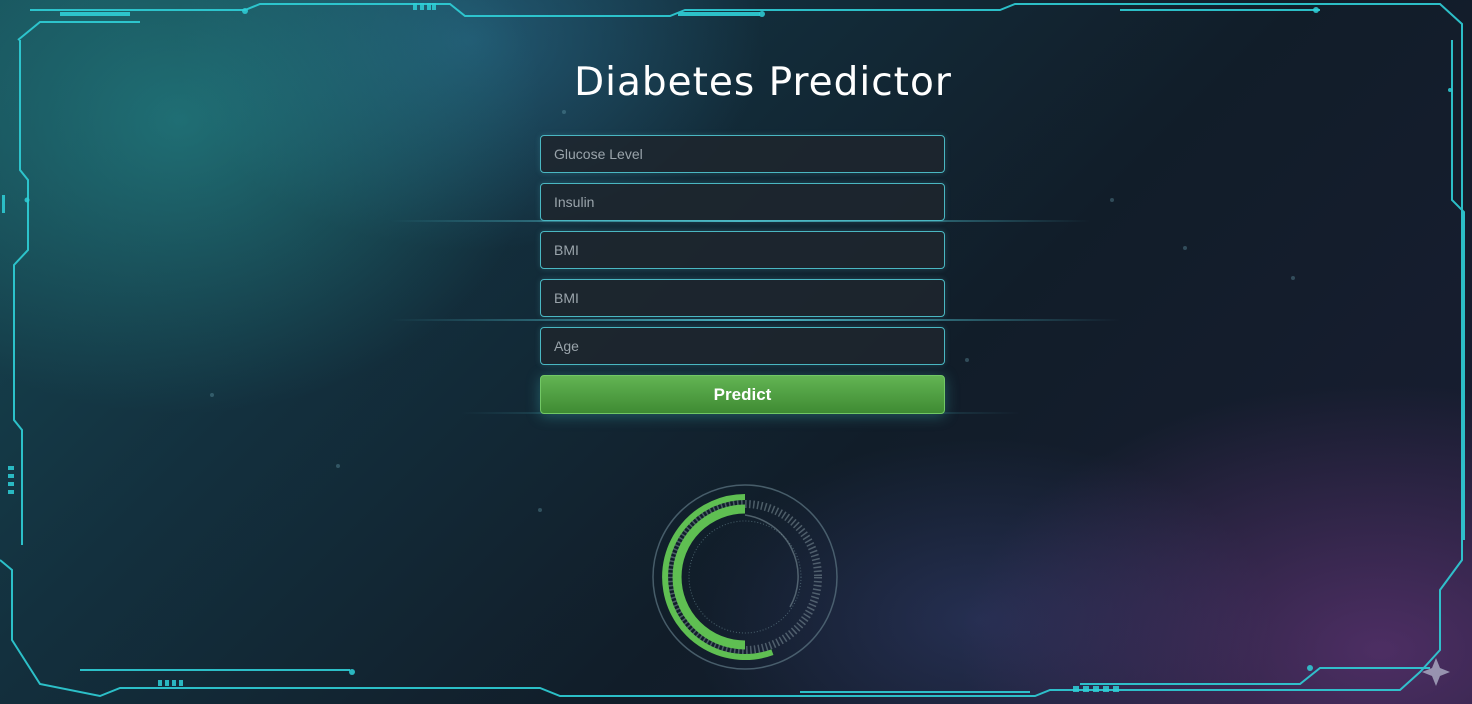 The height and width of the screenshot is (704, 1472). I want to click on prediction-form: Predict, so click(742, 274).